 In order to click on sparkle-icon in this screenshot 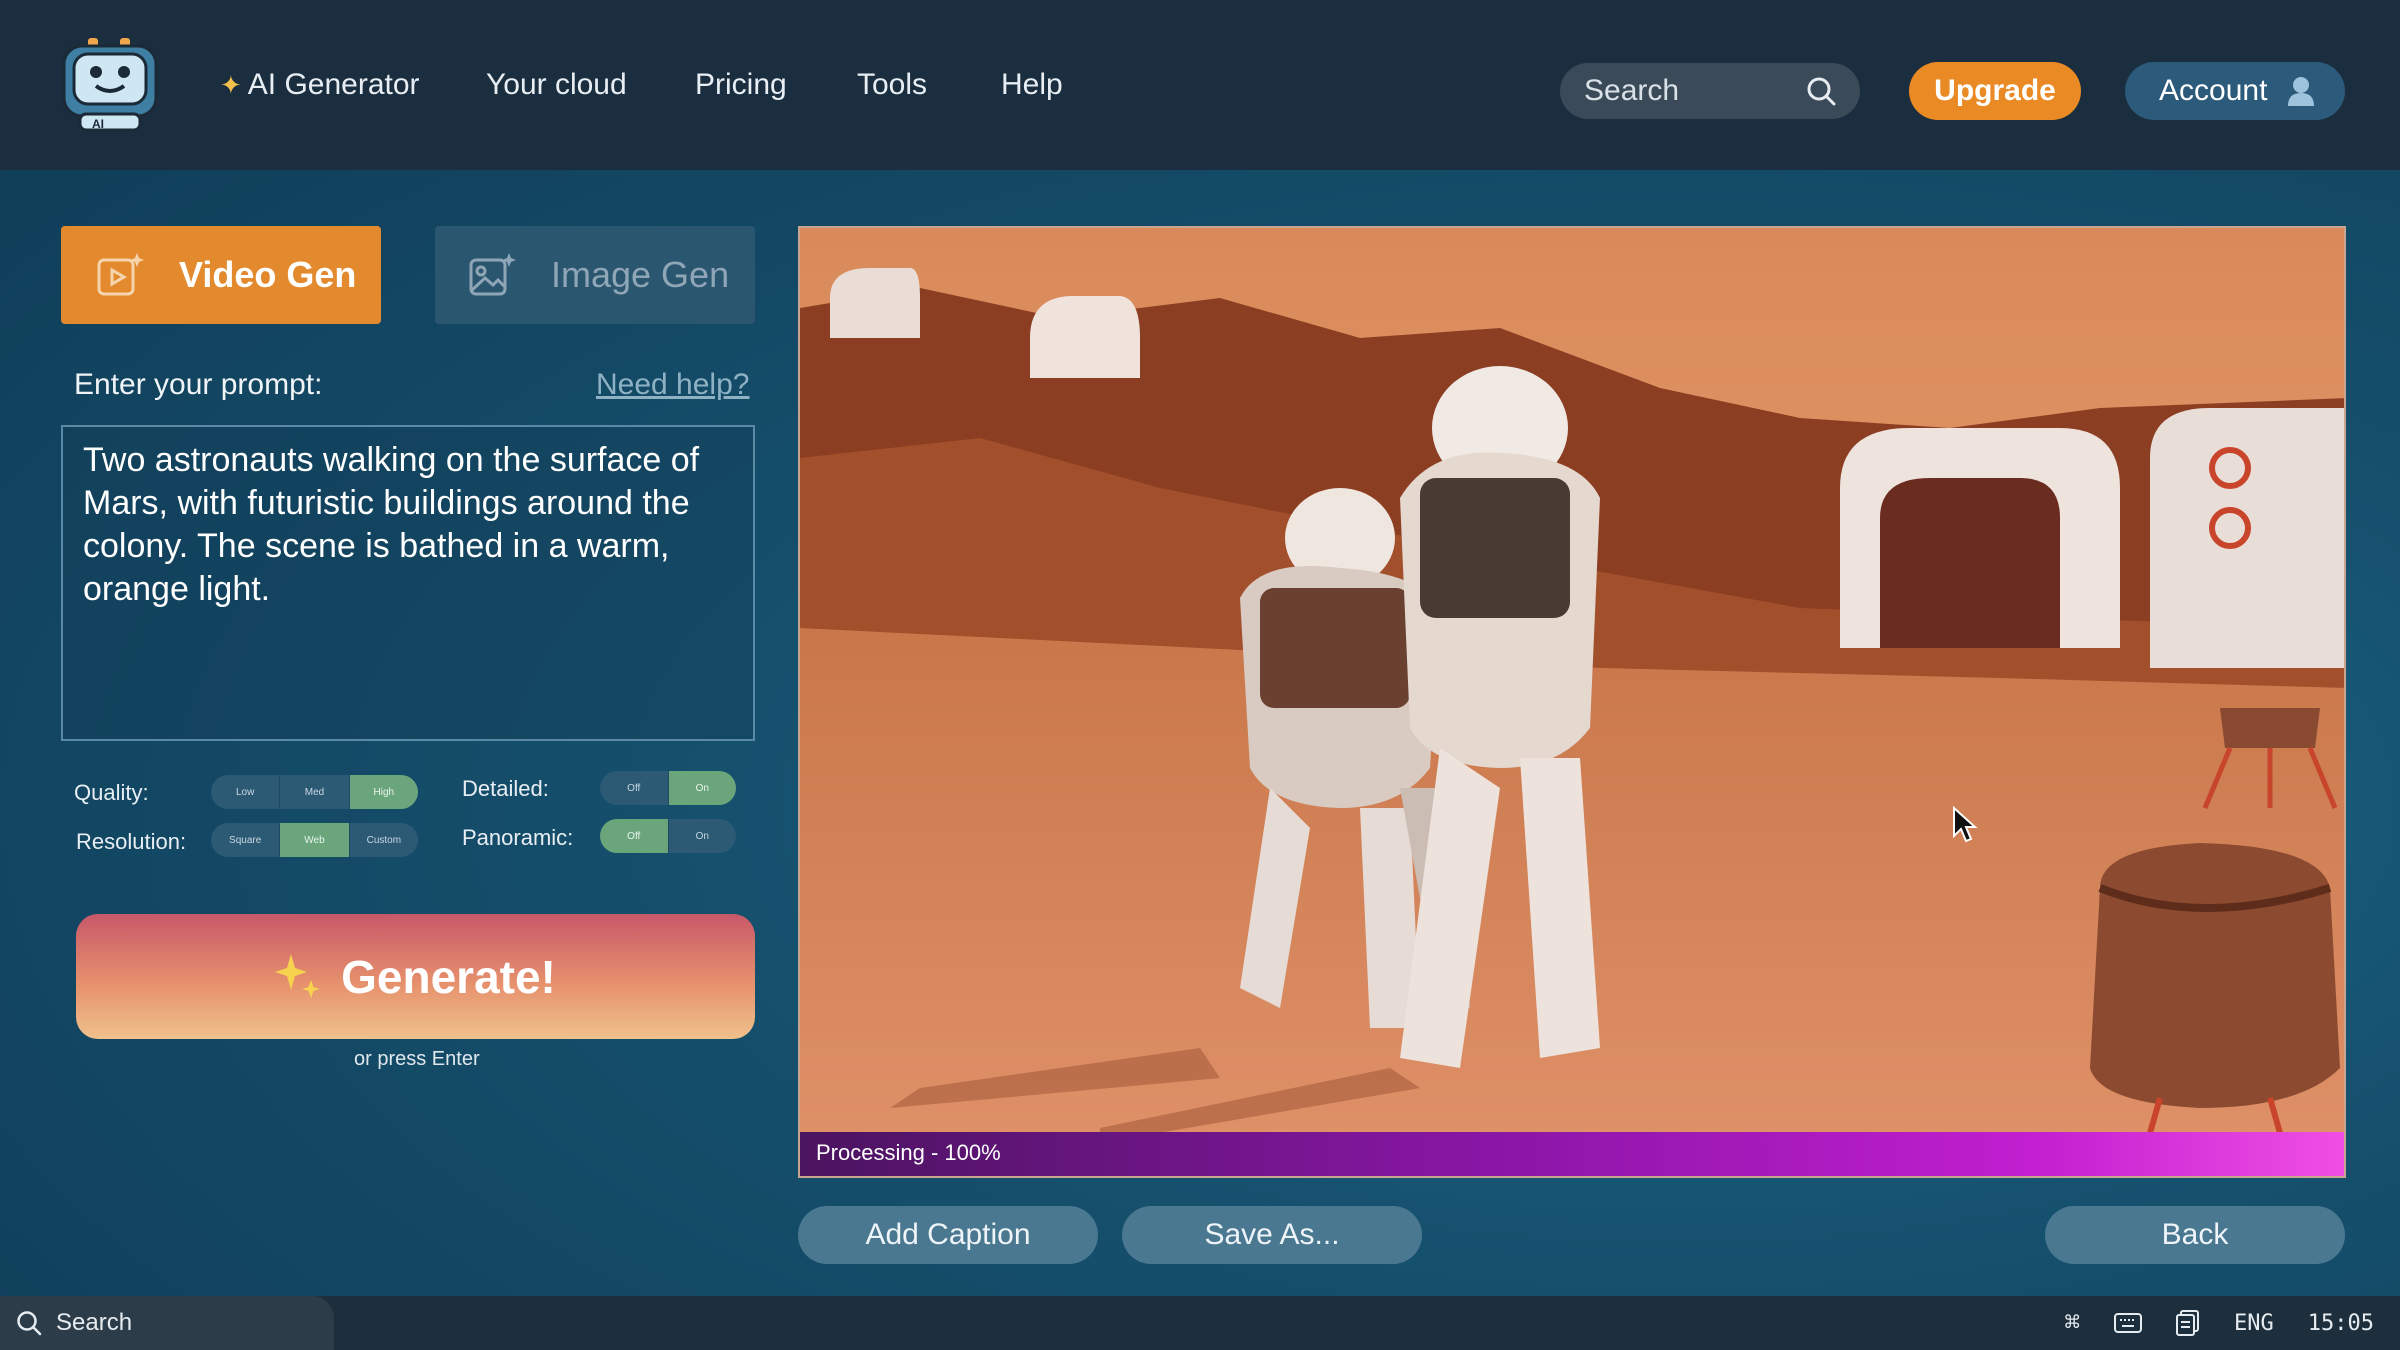, I will do `click(298, 975)`.